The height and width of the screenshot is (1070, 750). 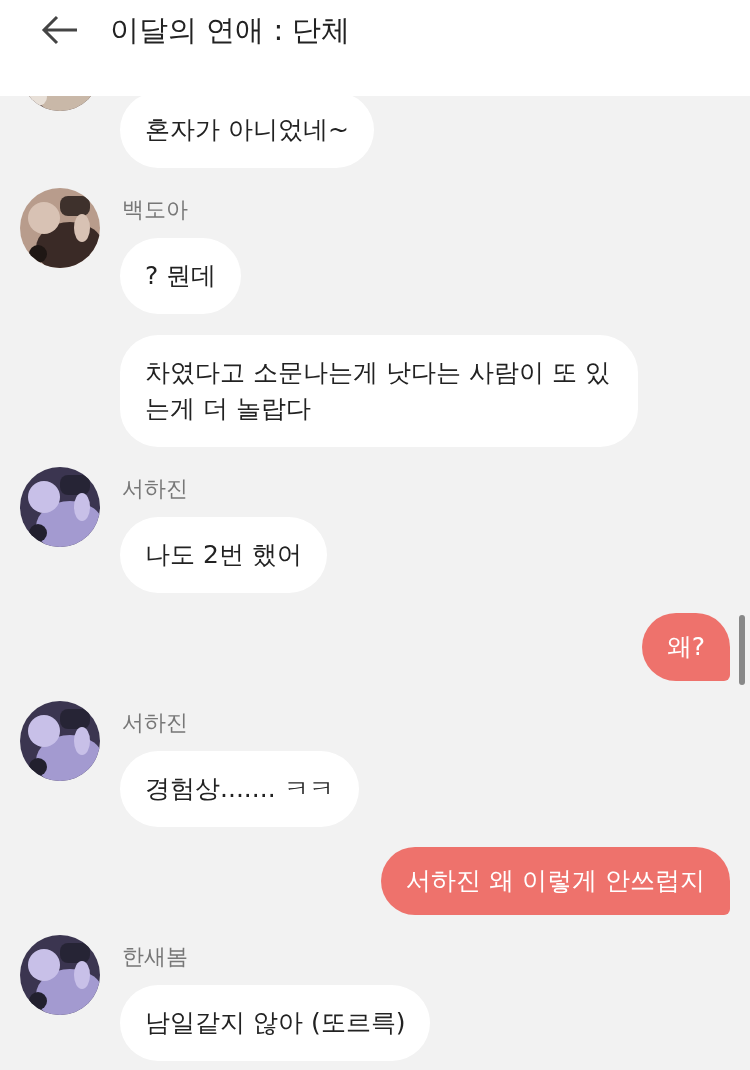 What do you see at coordinates (223, 555) in the screenshot?
I see `message-bubble: 나도 2번 했어` at bounding box center [223, 555].